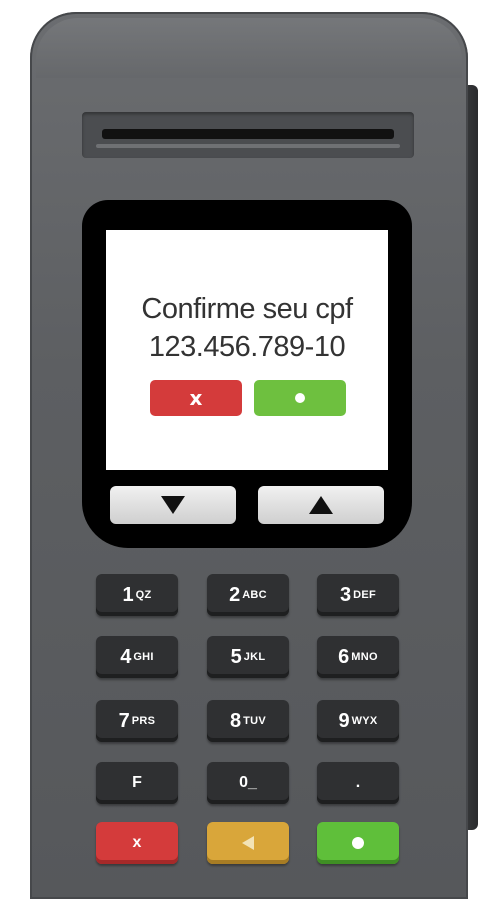  I want to click on screen-confirm-button, so click(300, 398).